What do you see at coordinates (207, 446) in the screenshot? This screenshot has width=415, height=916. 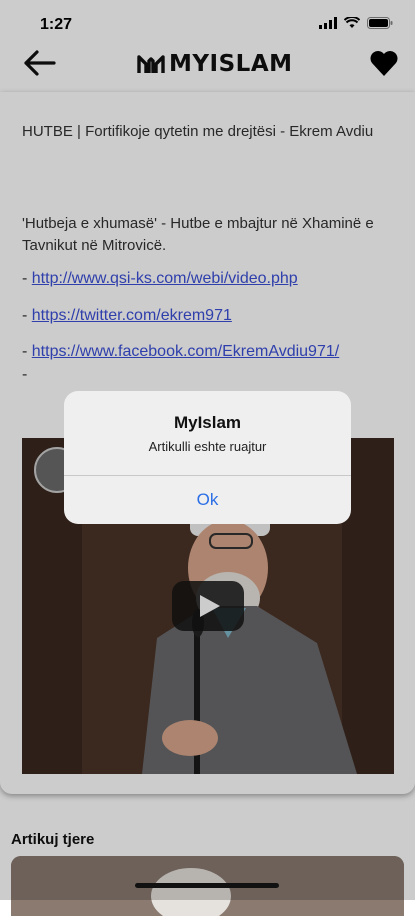 I see `alert-message: Artikulli eshte ruajtur` at bounding box center [207, 446].